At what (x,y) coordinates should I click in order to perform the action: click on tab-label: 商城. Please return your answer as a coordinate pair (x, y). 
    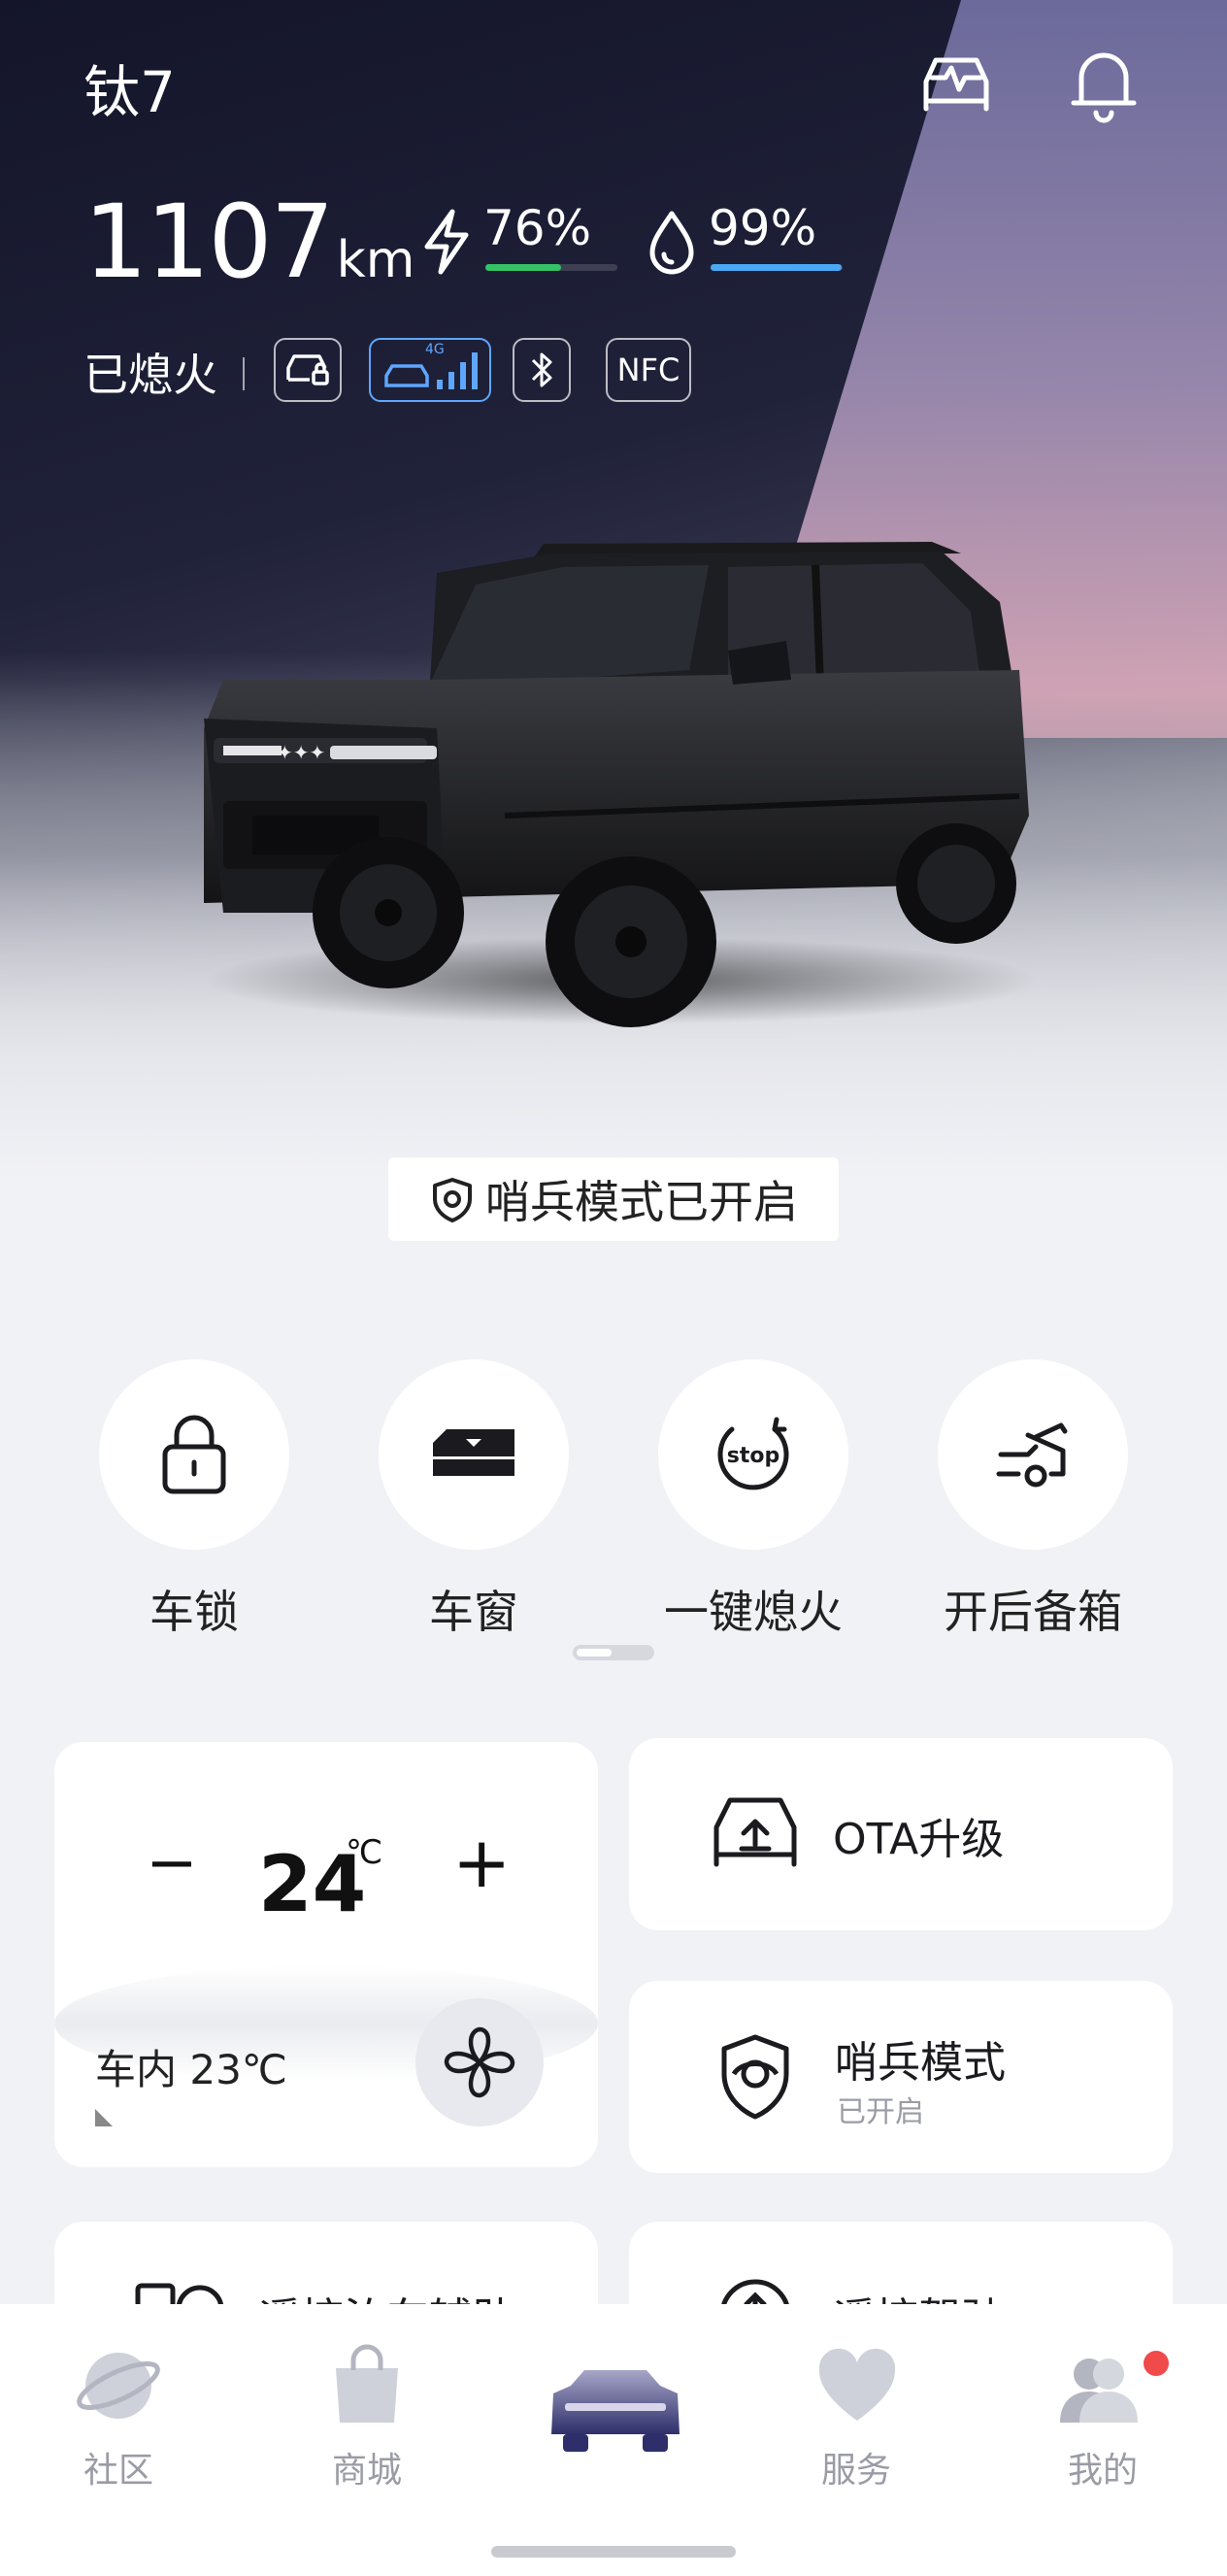
    Looking at the image, I should click on (366, 2471).